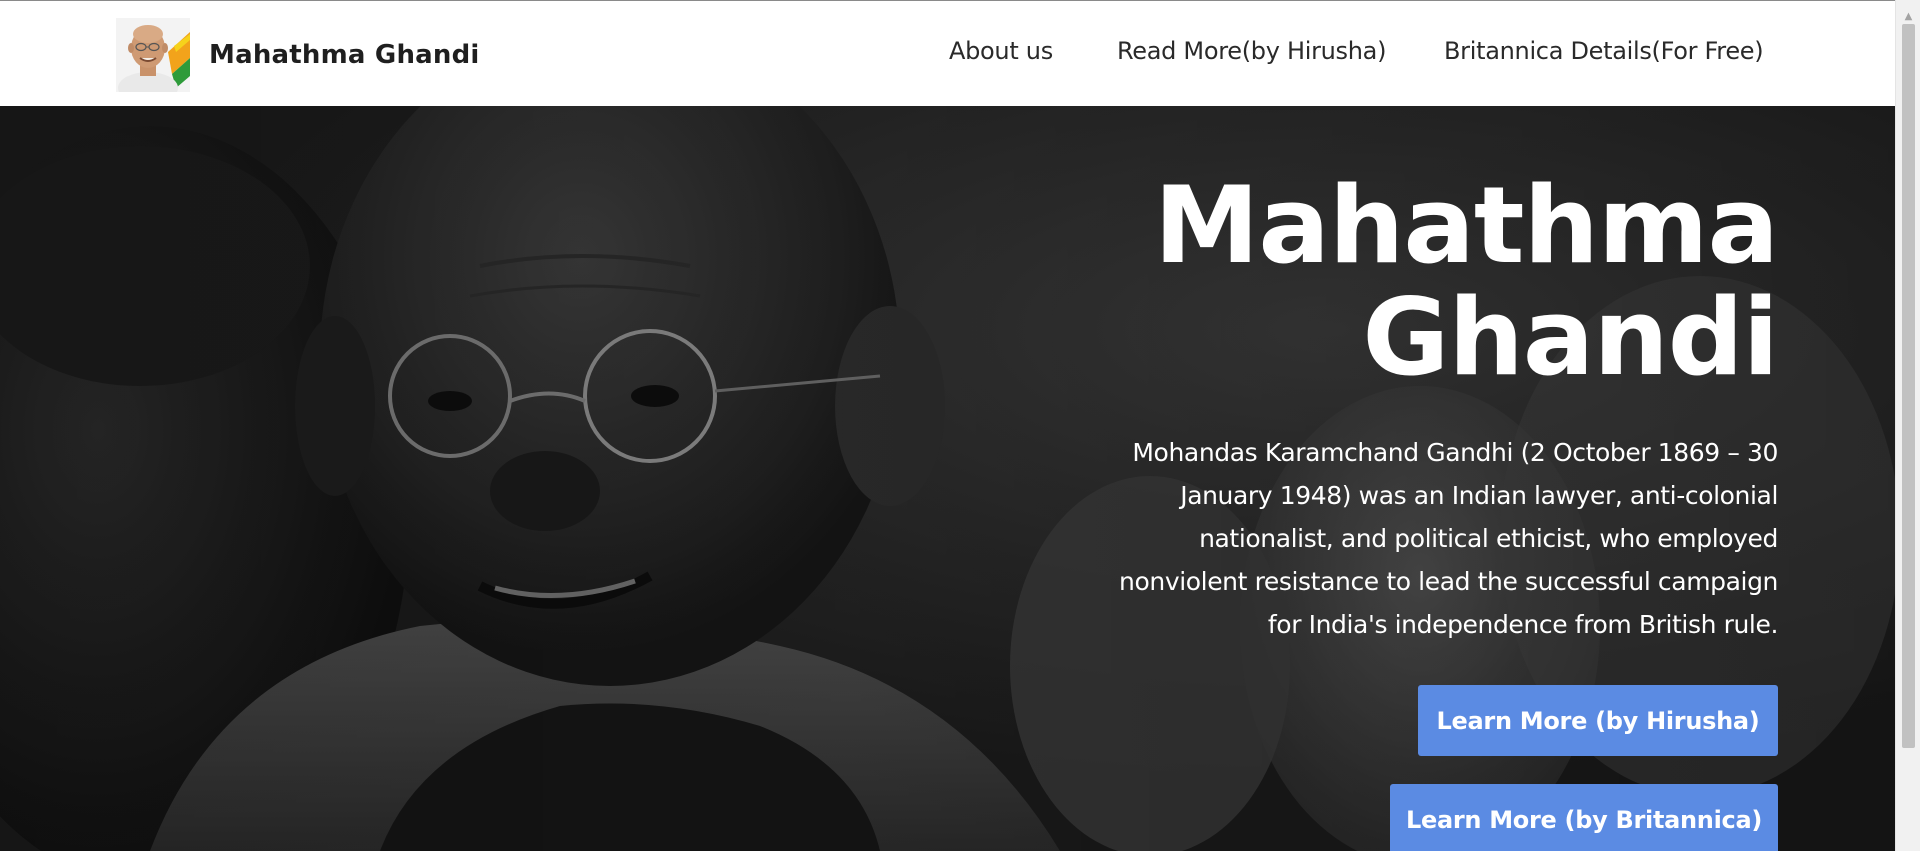 This screenshot has height=851, width=1920. Describe the element at coordinates (1570, 337) in the screenshot. I see `hero-title-line2: Ghandi` at that location.